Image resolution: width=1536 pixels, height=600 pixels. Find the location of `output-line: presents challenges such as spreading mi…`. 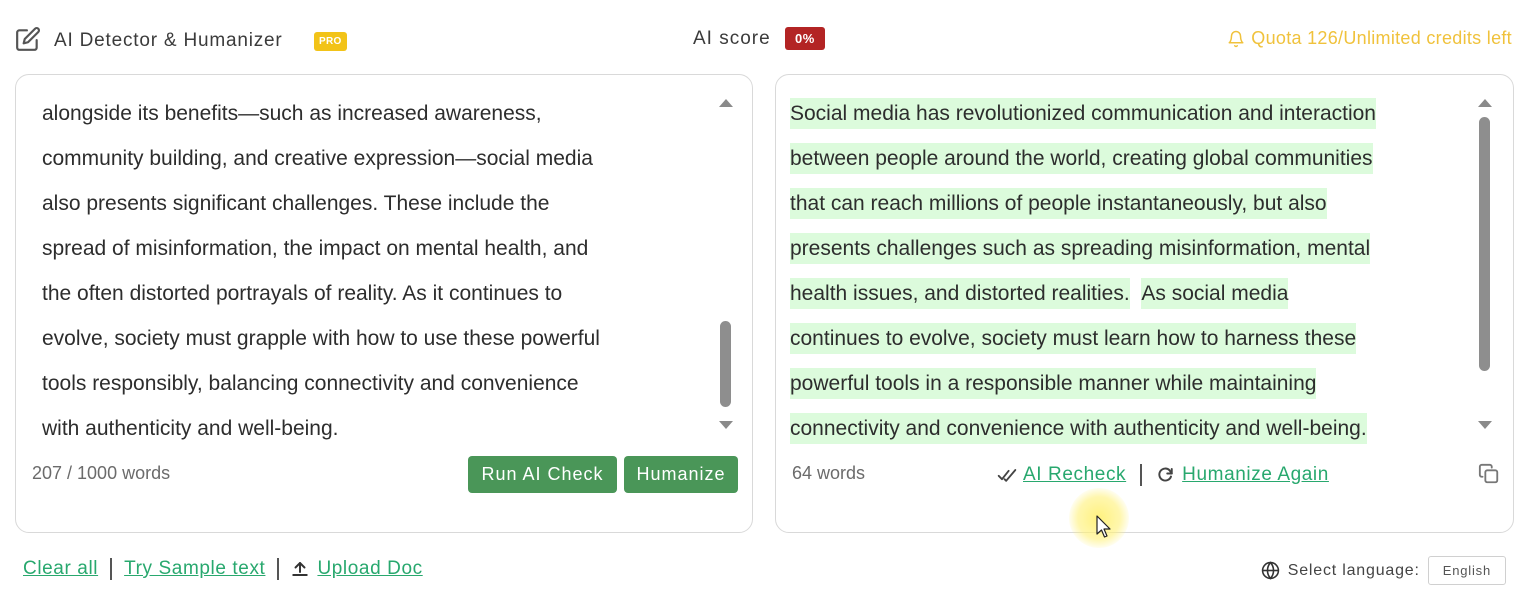

output-line: presents challenges such as spreading mi… is located at coordinates (1126, 248).